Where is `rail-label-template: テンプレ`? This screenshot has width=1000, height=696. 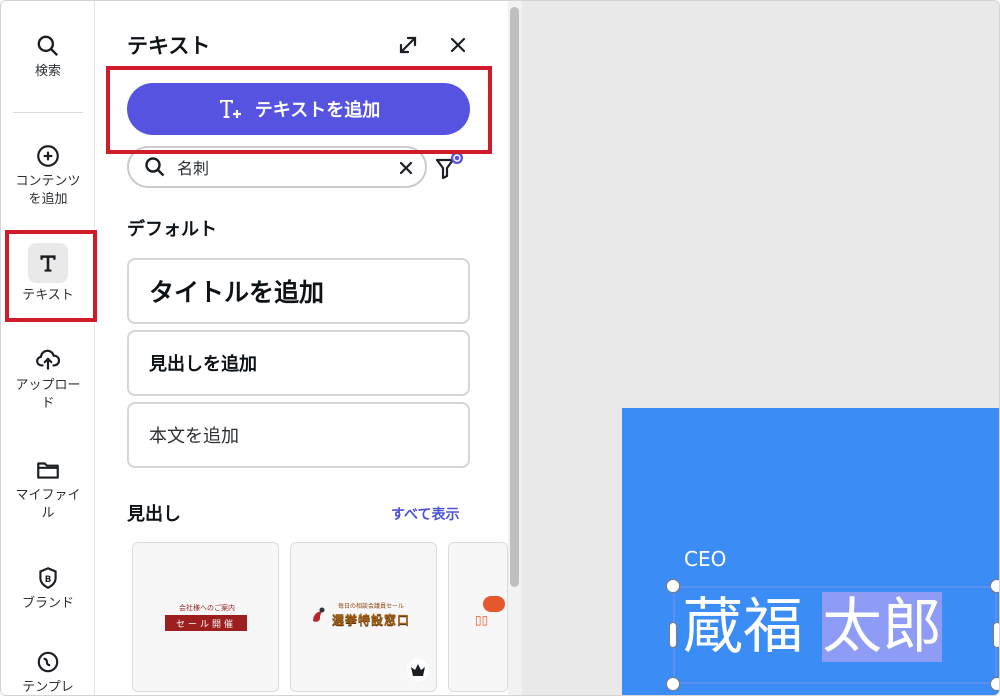
rail-label-template: テンプレ is located at coordinates (48, 687).